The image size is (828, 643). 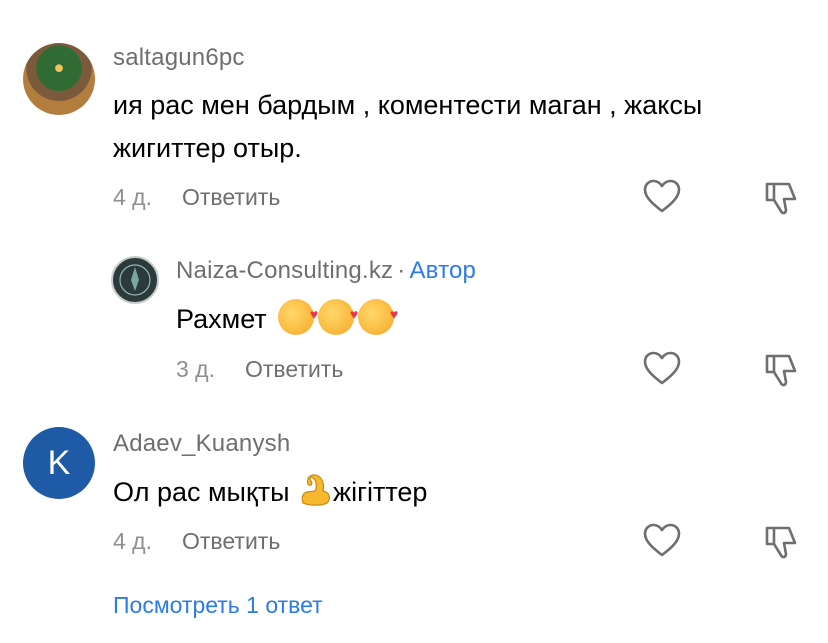 I want to click on timestamp: 3 д., so click(x=195, y=369).